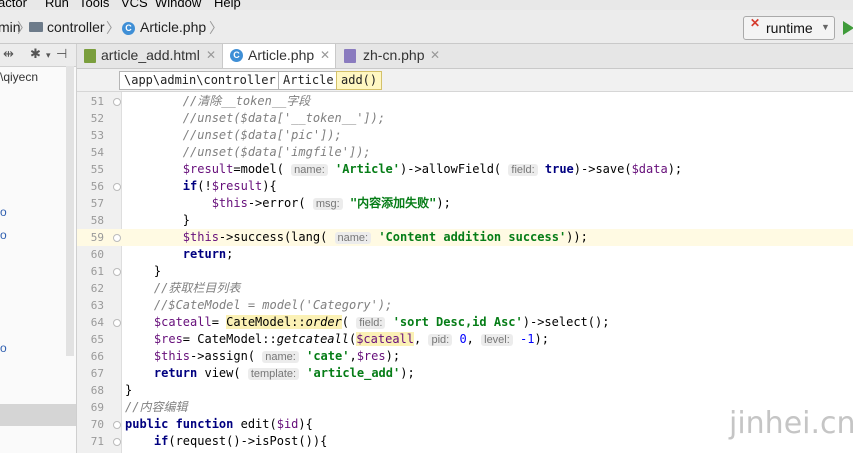 The width and height of the screenshot is (853, 453). What do you see at coordinates (465, 118) in the screenshot?
I see `code-line: 52 //unset($data['__token__']);` at bounding box center [465, 118].